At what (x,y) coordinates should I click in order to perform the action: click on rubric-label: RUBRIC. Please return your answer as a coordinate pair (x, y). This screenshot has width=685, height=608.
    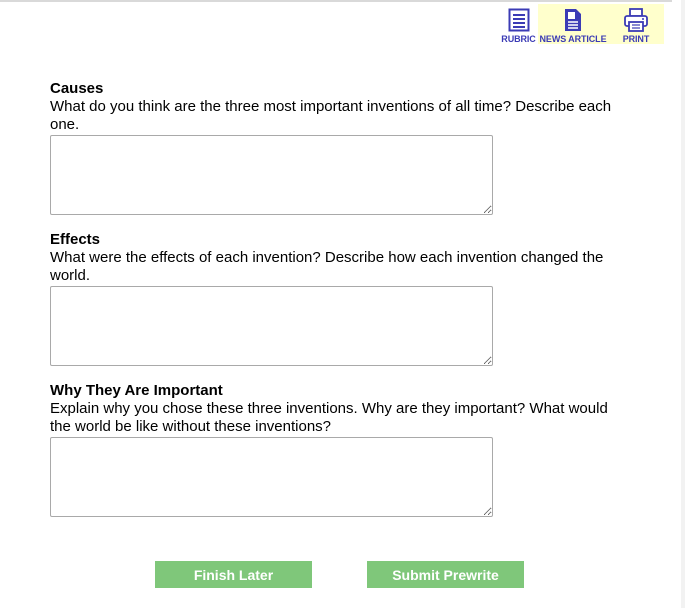
    Looking at the image, I should click on (518, 39).